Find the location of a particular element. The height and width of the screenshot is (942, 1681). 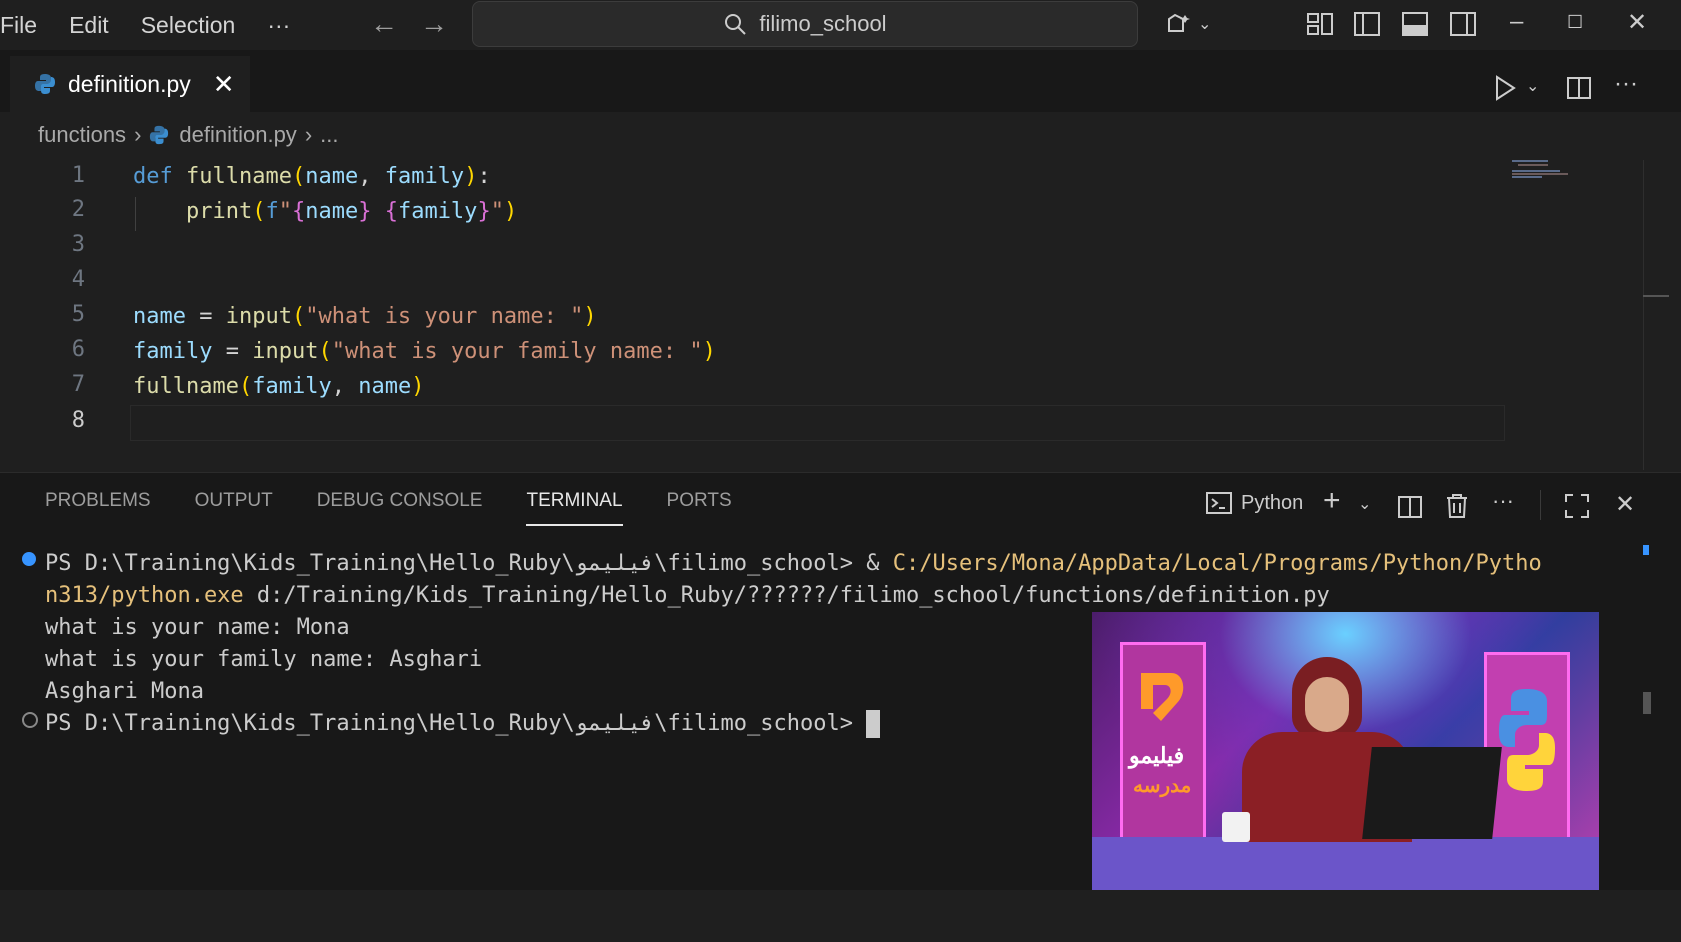

menu-more: ··· is located at coordinates (278, 25).